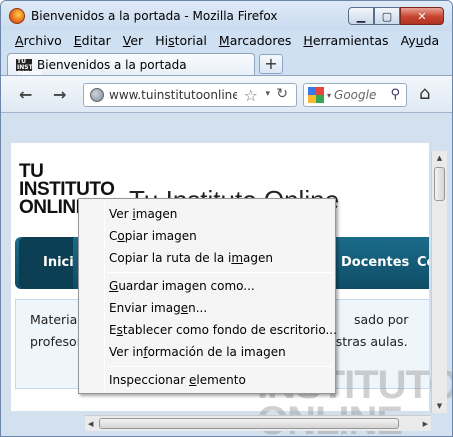 This screenshot has width=453, height=437. I want to click on vertical-scroll-thumb, so click(439, 184).